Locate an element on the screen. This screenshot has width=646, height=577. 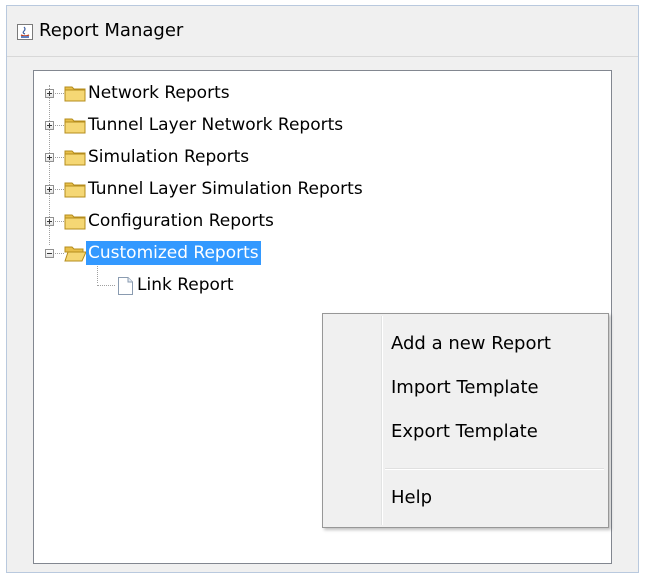
tree-node-label: Configuration Reports is located at coordinates (181, 221).